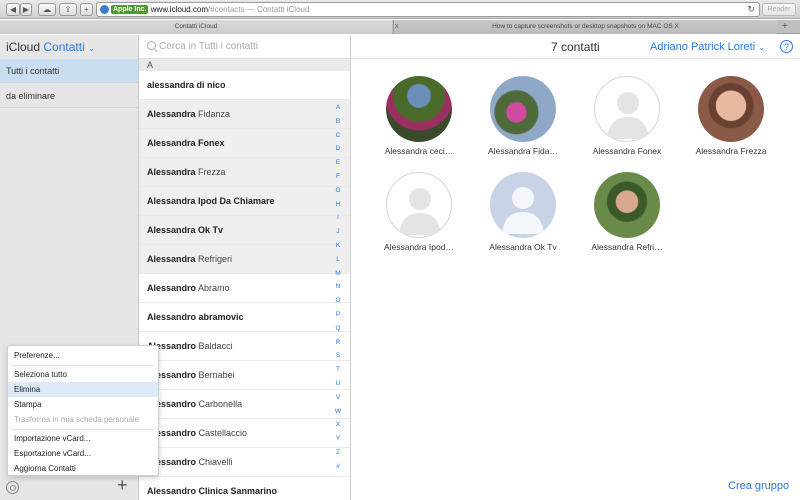  Describe the element at coordinates (244, 172) in the screenshot. I see `list-item: Alessandra Frezza` at that location.